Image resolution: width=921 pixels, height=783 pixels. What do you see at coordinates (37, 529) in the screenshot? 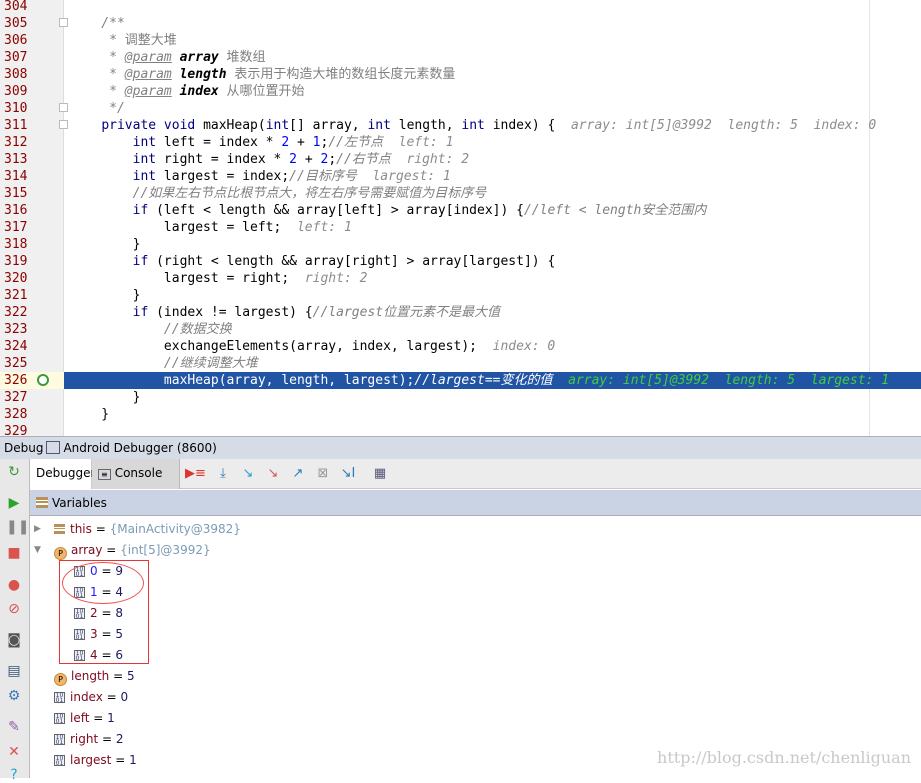
I see `expand-arrow-icon: ▶` at bounding box center [37, 529].